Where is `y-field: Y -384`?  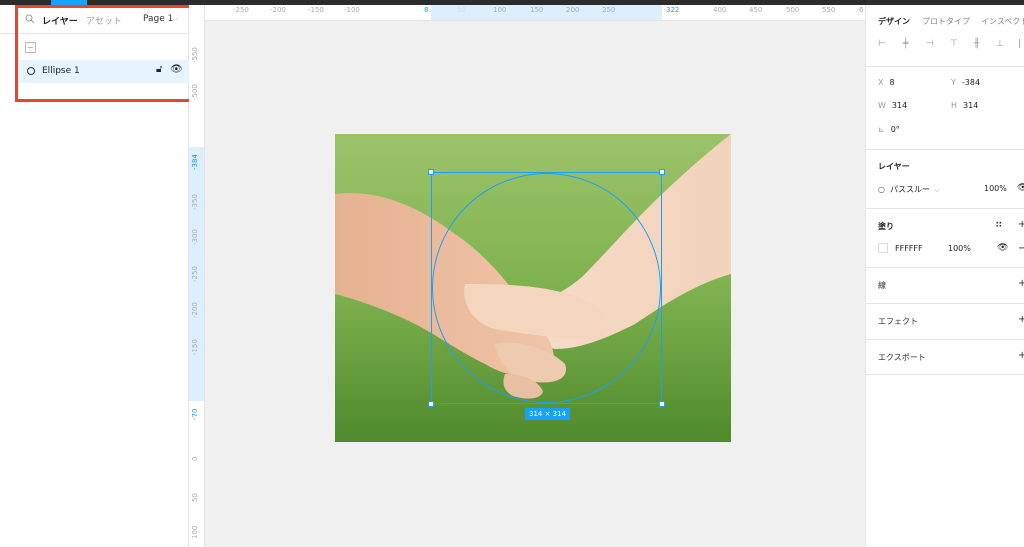 y-field: Y -384 is located at coordinates (965, 82).